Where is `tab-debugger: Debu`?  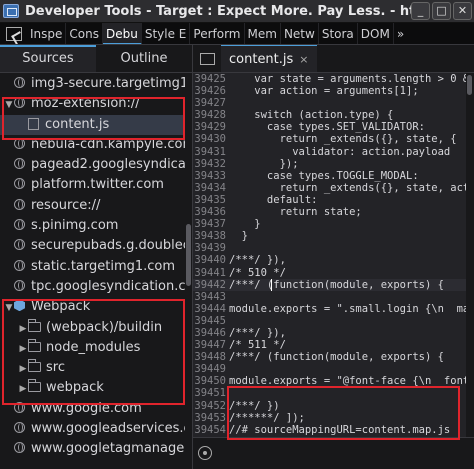 tab-debugger: Debu is located at coordinates (122, 33).